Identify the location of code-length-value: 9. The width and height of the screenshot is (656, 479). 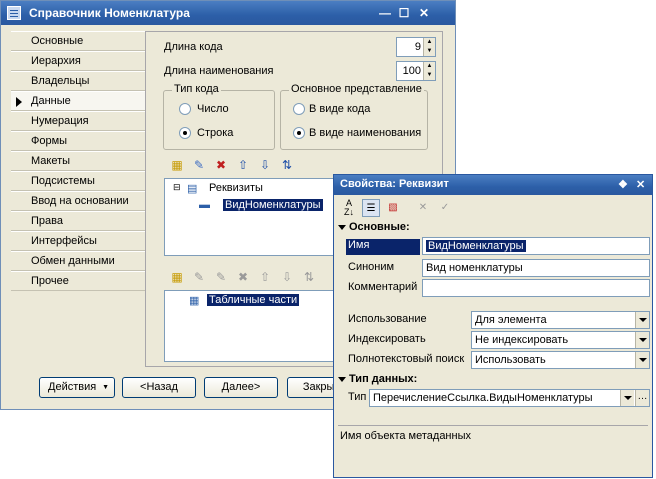
(417, 47).